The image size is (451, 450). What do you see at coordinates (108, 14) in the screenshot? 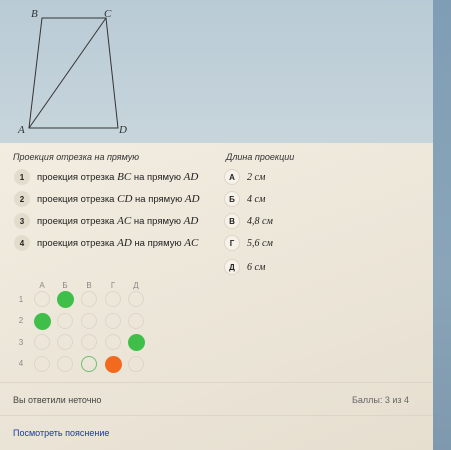
I see `vertex-c-label: C` at bounding box center [108, 14].